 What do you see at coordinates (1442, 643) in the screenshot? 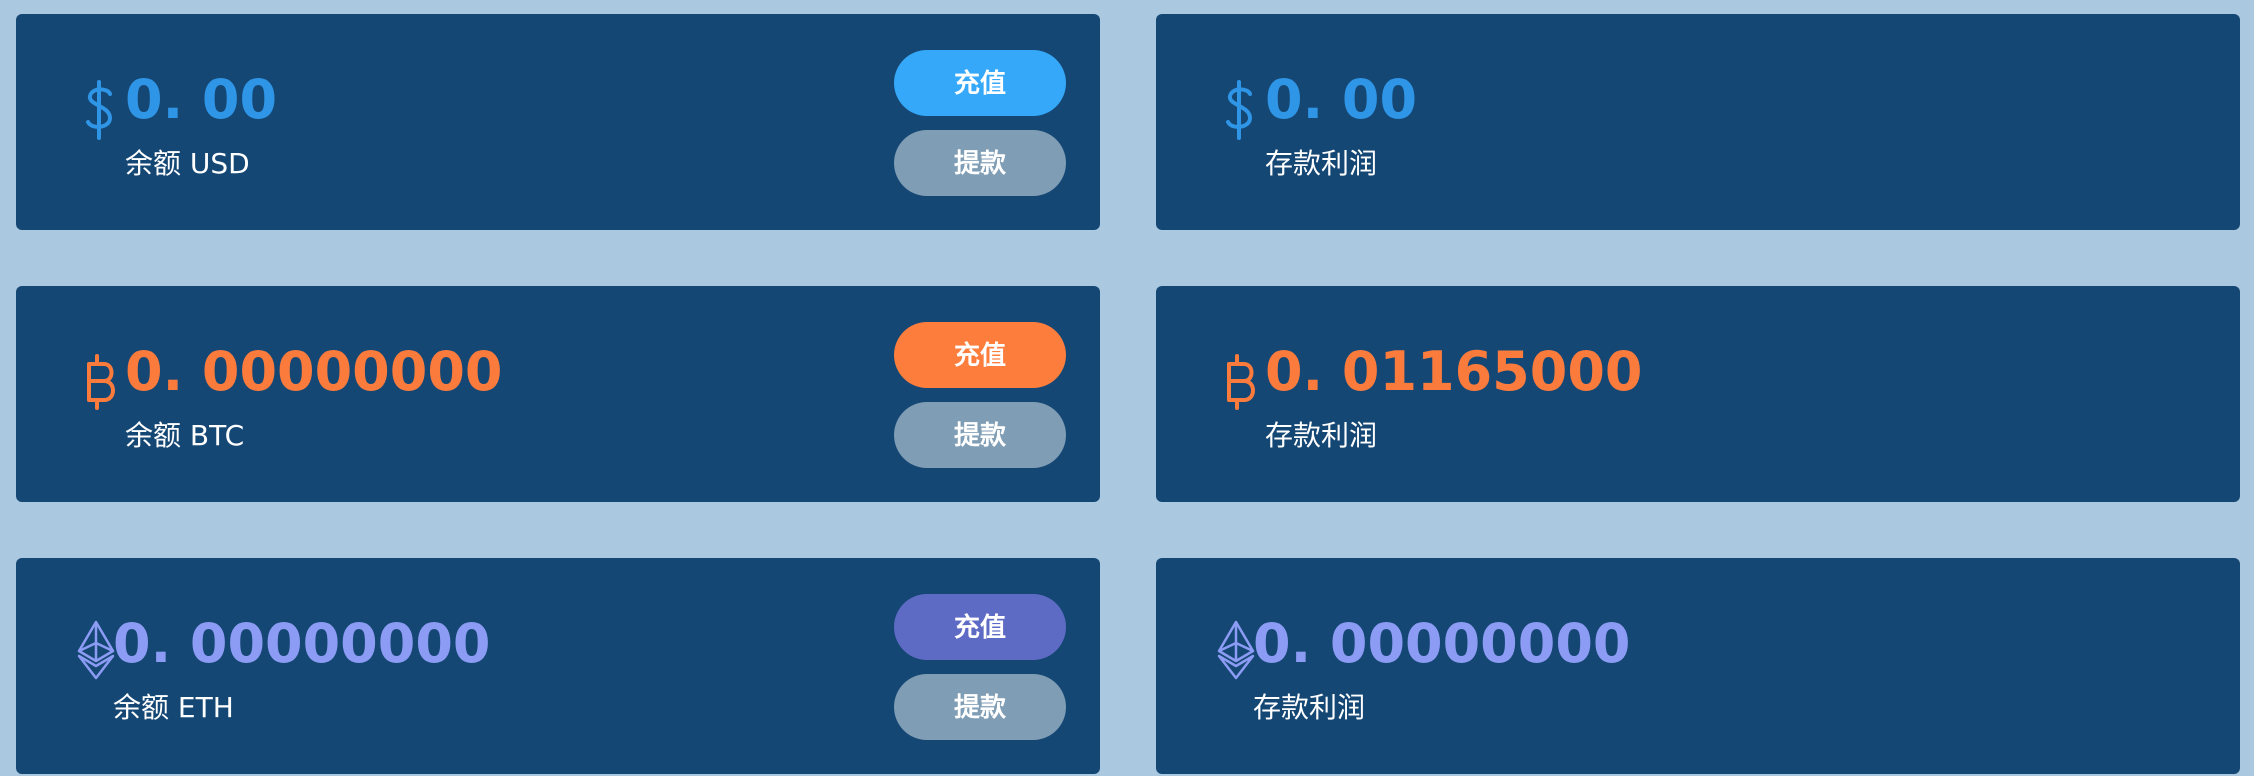
I see `profit-amount: 0. 00000000` at bounding box center [1442, 643].